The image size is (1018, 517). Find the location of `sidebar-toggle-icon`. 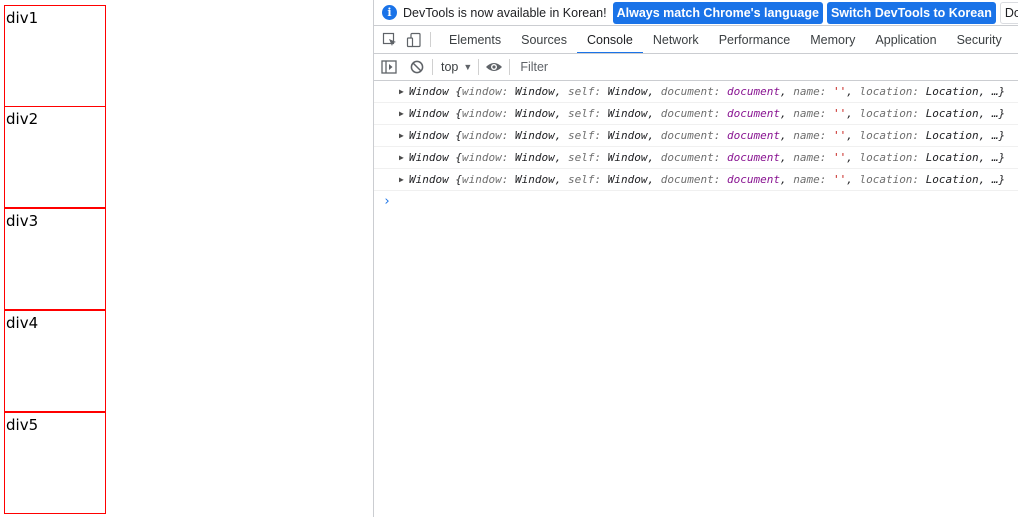

sidebar-toggle-icon is located at coordinates (389, 67).